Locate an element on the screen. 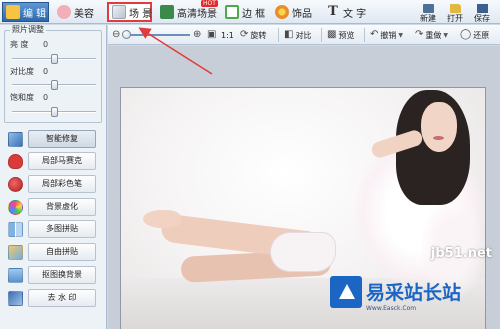 This screenshot has height=329, width=500. multi-collage-icon is located at coordinates (15, 229).